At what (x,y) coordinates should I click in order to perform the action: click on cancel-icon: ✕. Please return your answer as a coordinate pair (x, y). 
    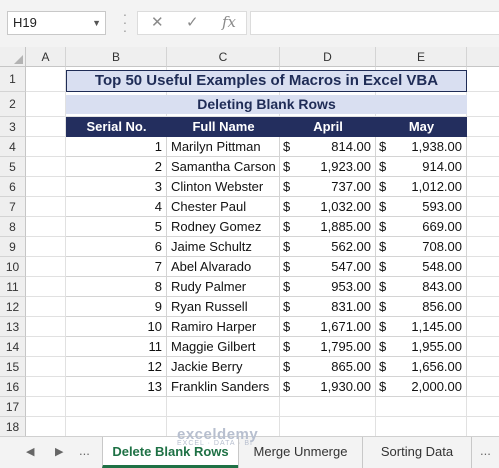
    Looking at the image, I should click on (157, 22).